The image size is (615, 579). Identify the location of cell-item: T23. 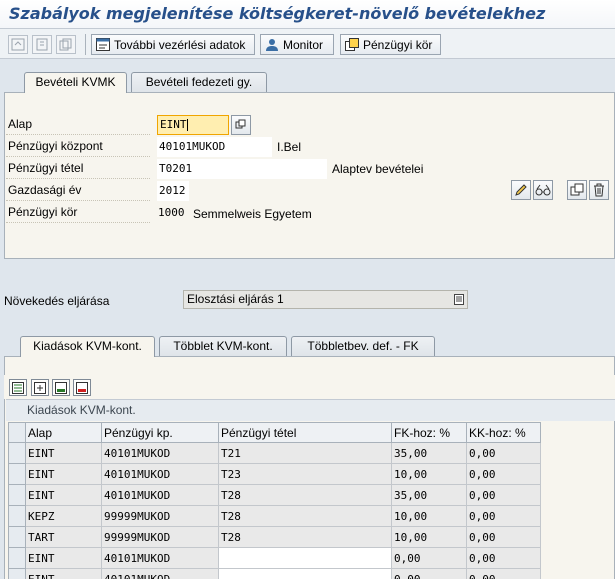
(305, 474).